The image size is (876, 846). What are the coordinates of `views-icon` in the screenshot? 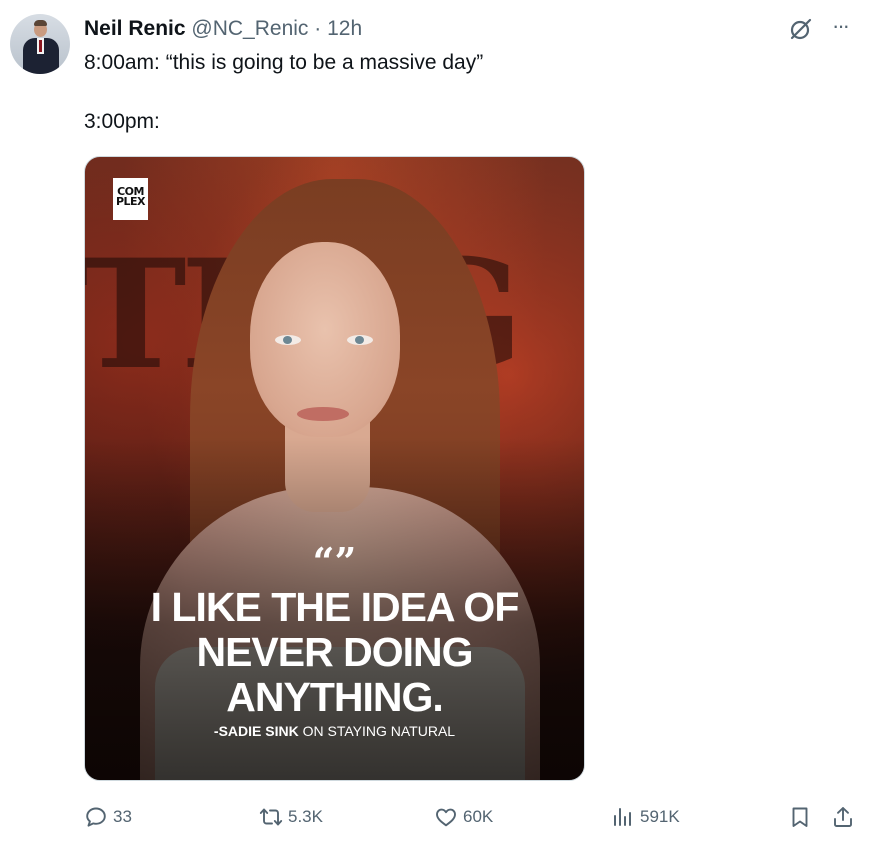 It's located at (622, 817).